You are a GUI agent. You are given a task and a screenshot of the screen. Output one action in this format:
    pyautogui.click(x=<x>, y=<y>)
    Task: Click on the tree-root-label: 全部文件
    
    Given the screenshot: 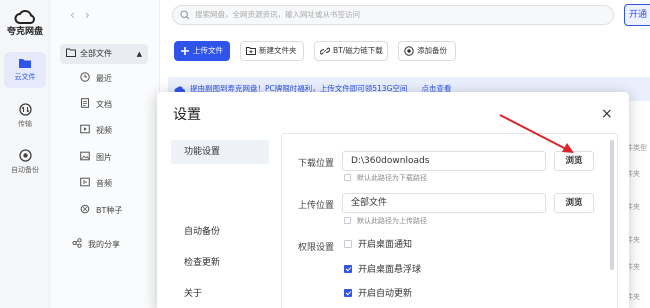 What is the action you would take?
    pyautogui.click(x=96, y=53)
    